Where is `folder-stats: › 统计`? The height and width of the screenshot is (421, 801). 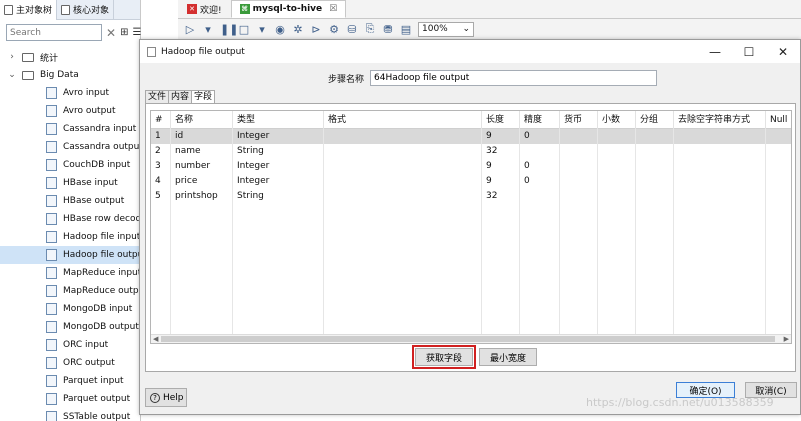
folder-stats: › 统计 is located at coordinates (70, 57).